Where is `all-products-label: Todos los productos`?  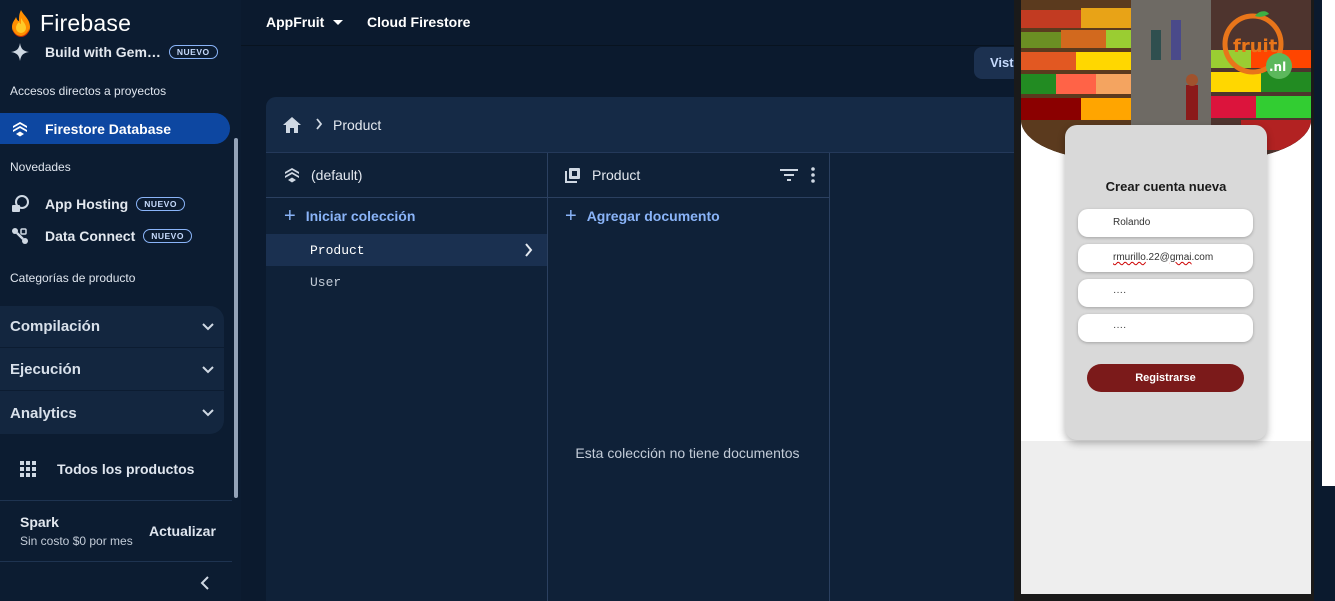
all-products-label: Todos los productos is located at coordinates (126, 469).